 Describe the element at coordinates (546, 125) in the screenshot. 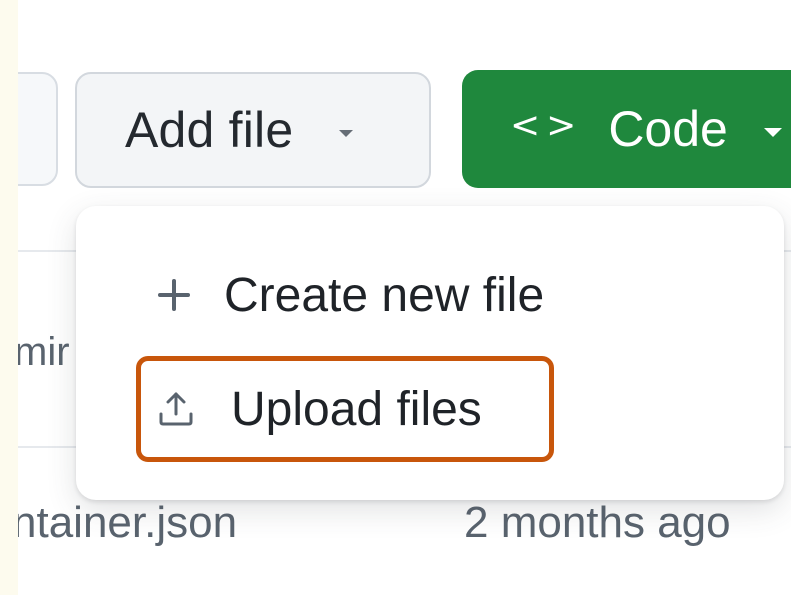

I see `code-icon: <>` at that location.